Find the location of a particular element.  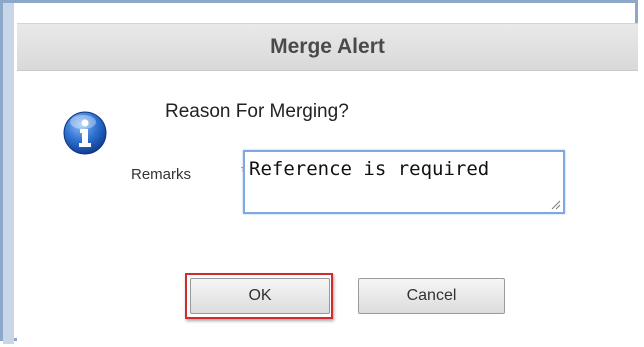

merge-reason-question: Reason For Merging? is located at coordinates (257, 111).